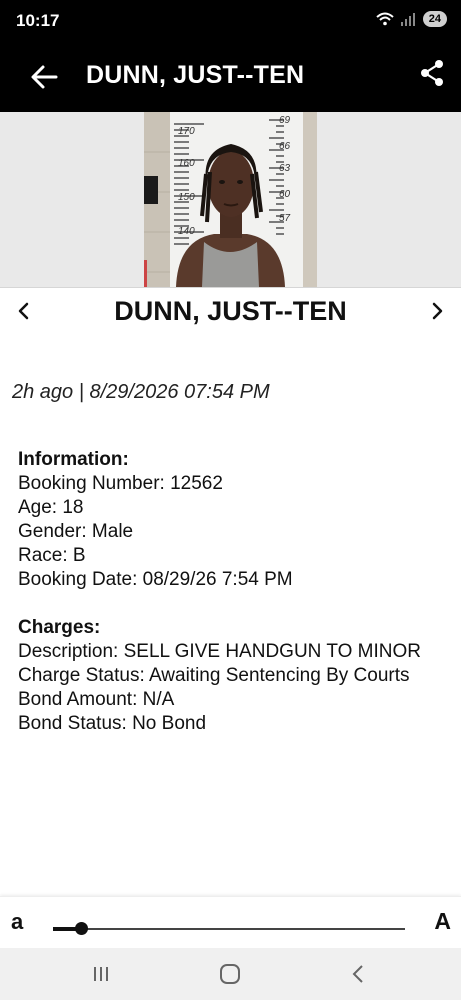 The width and height of the screenshot is (461, 1000). What do you see at coordinates (120, 483) in the screenshot?
I see `booking-number: Booking Number: 12562` at bounding box center [120, 483].